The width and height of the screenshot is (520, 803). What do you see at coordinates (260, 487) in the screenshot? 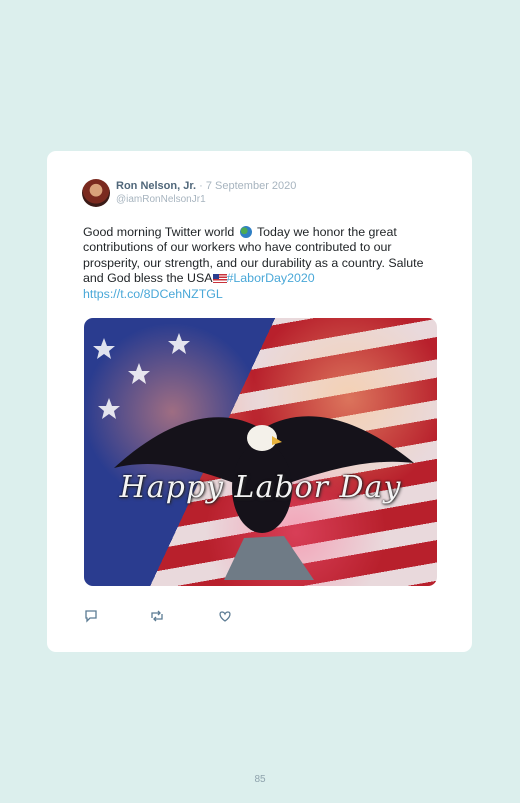
I see `media-caption: Happy Labor Day` at bounding box center [260, 487].